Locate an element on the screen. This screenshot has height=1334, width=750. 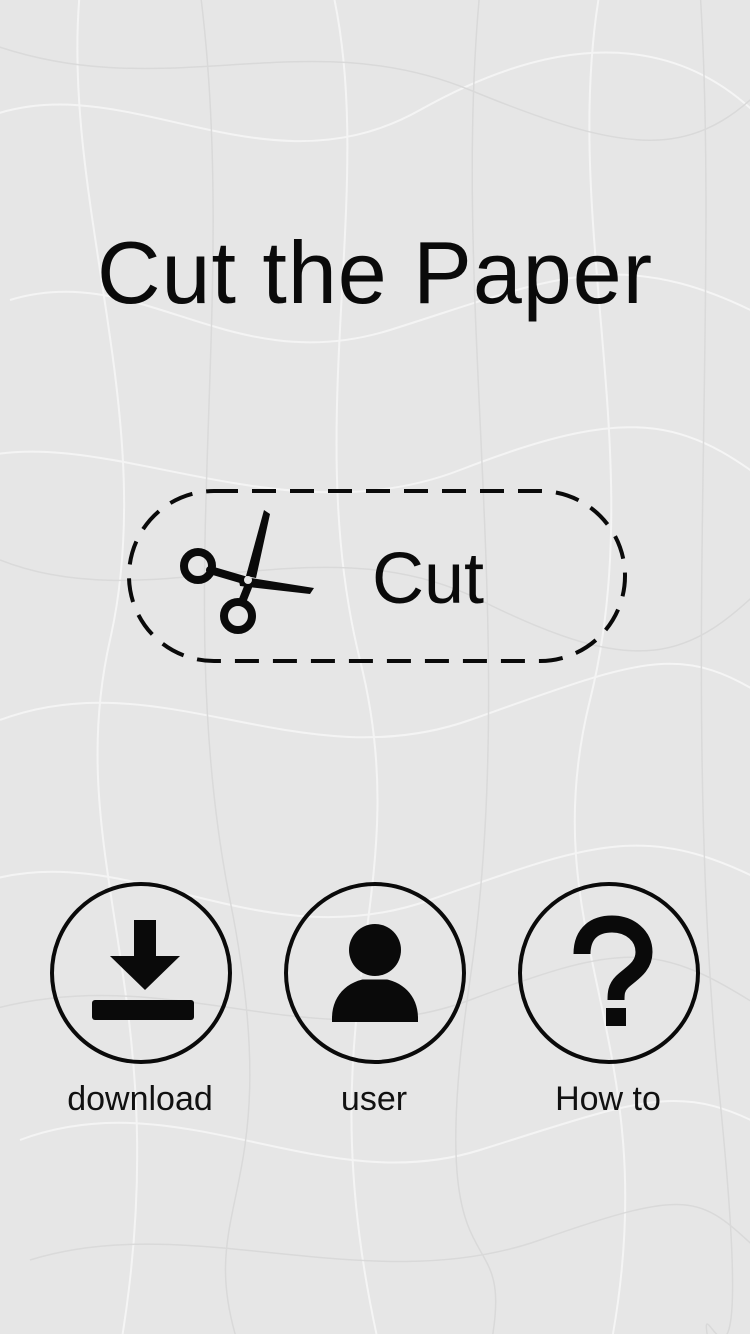
download-label: download is located at coordinates (140, 1099).